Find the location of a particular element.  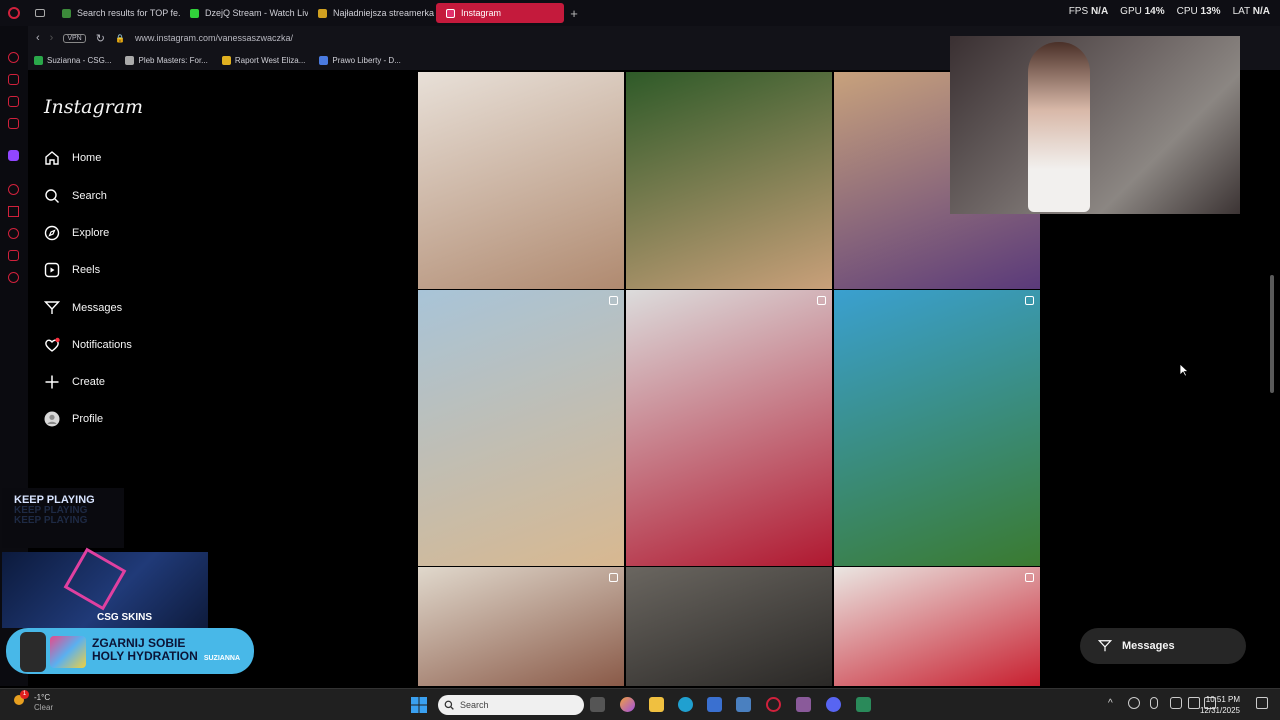

edge-icon is located at coordinates (685, 704).